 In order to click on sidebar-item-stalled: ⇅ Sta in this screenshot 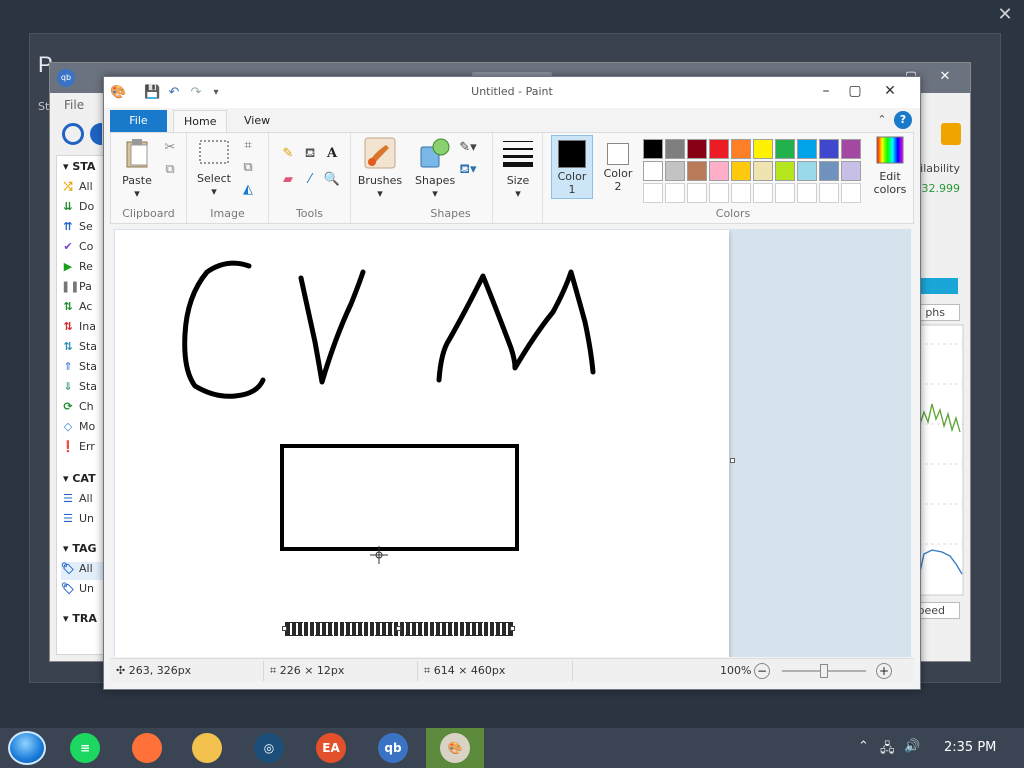, I will do `click(84, 349)`.